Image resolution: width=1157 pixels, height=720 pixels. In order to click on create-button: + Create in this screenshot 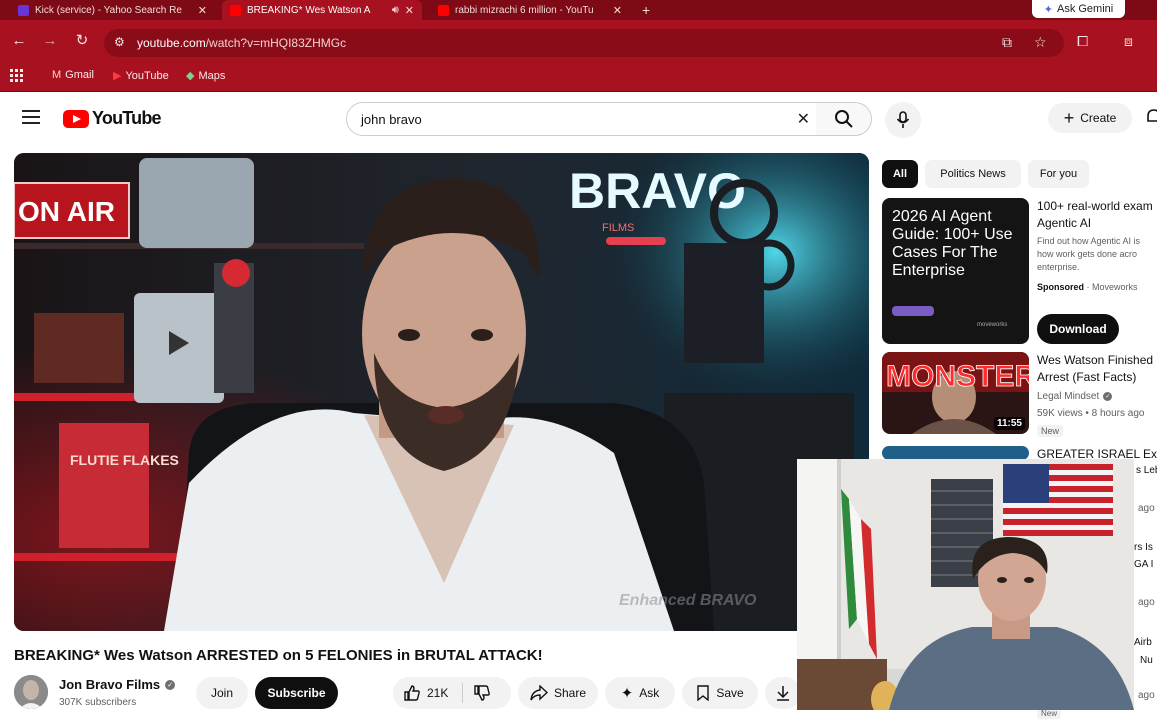, I will do `click(1090, 118)`.